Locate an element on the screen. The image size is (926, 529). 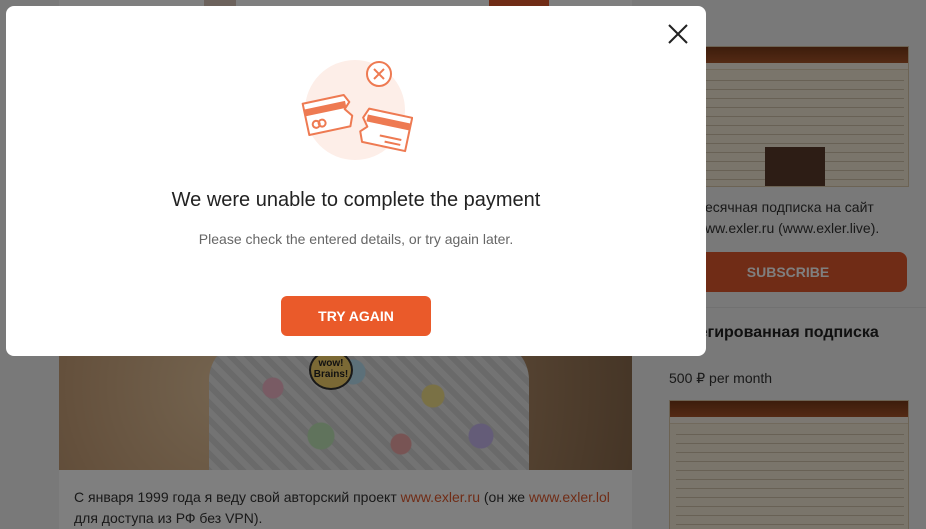
close-icon is located at coordinates (678, 34).